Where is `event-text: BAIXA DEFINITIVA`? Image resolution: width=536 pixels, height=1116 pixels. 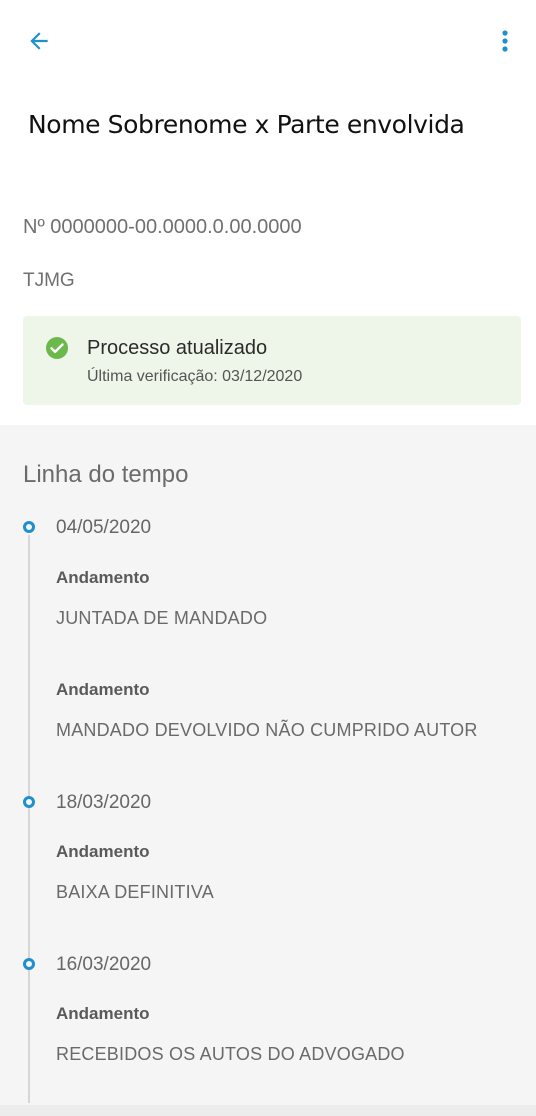
event-text: BAIXA DEFINITIVA is located at coordinates (135, 892).